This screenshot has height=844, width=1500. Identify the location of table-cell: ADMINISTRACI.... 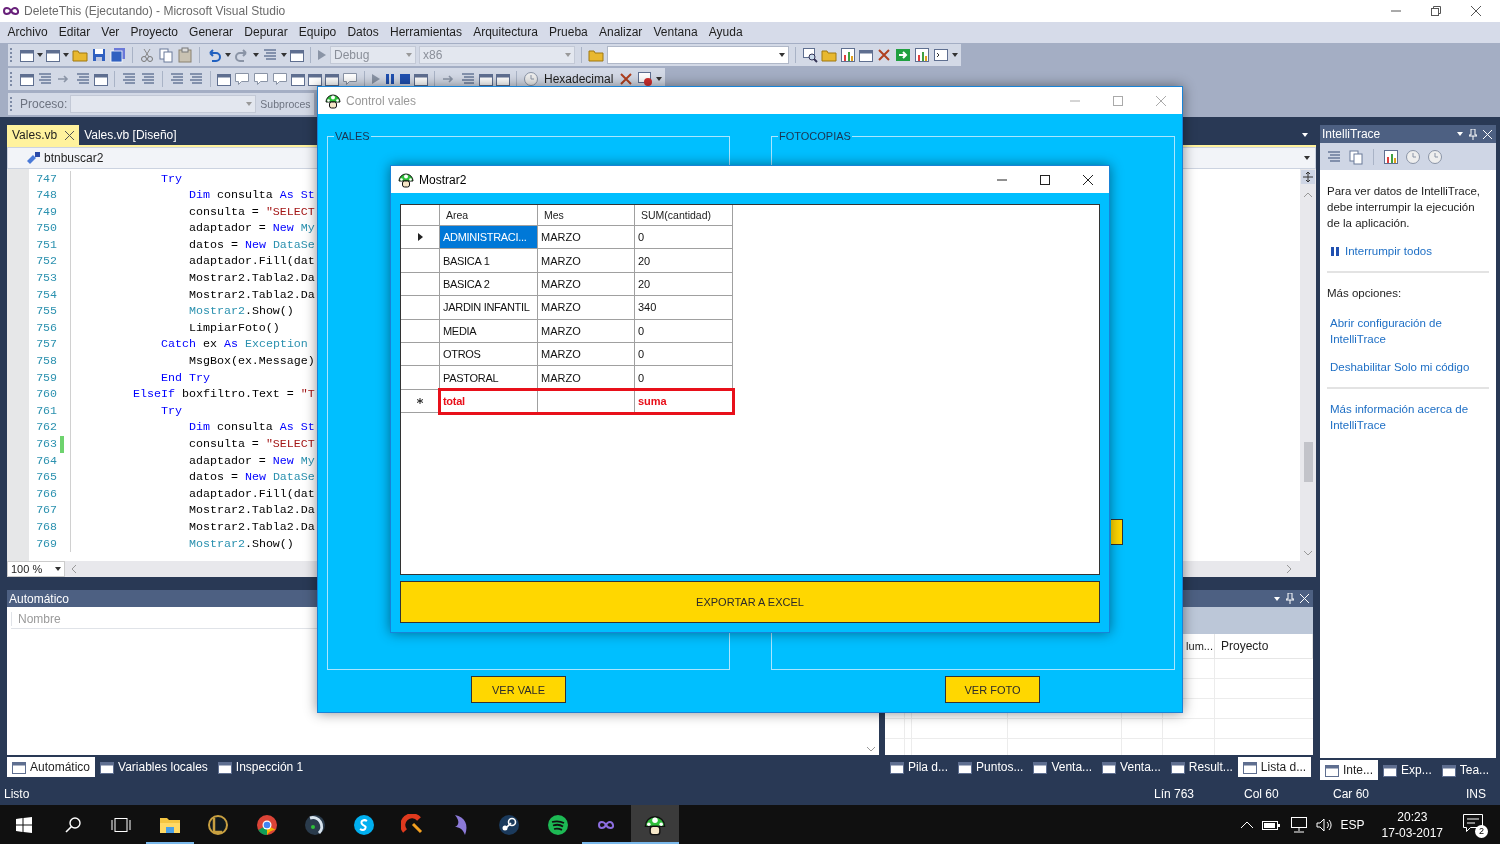
(489, 238).